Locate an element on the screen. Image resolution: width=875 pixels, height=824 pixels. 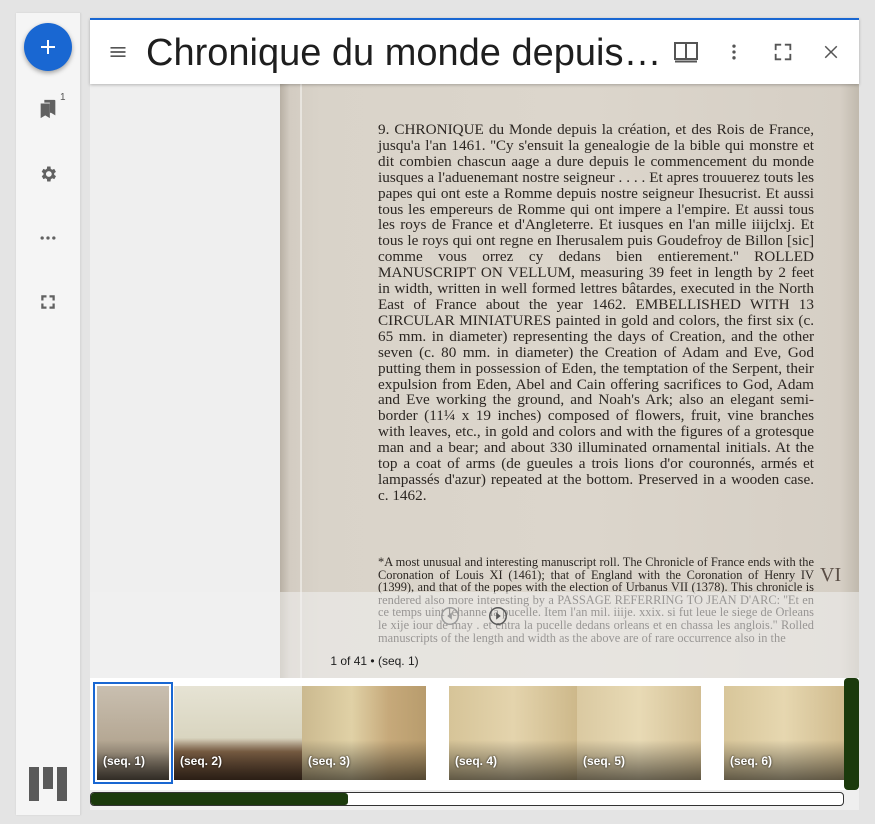
page-fold is located at coordinates (301, 380).